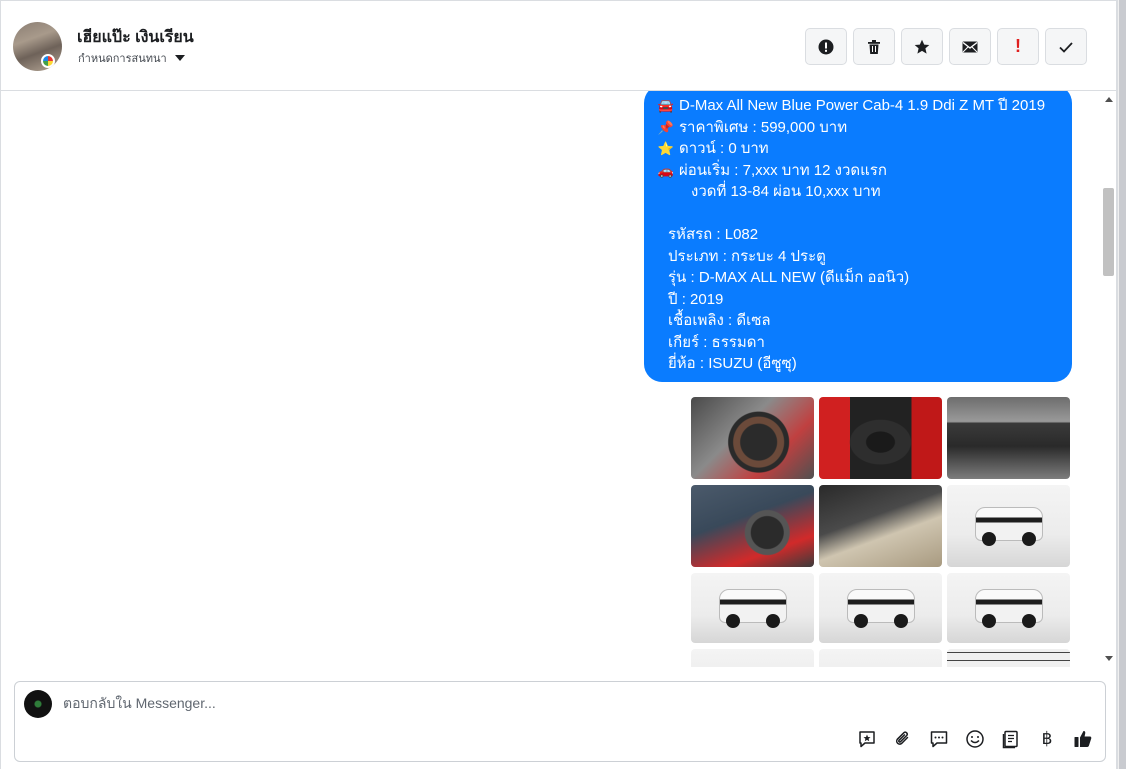 Image resolution: width=1126 pixels, height=769 pixels. Describe the element at coordinates (38, 704) in the screenshot. I see `page-avatar` at that location.